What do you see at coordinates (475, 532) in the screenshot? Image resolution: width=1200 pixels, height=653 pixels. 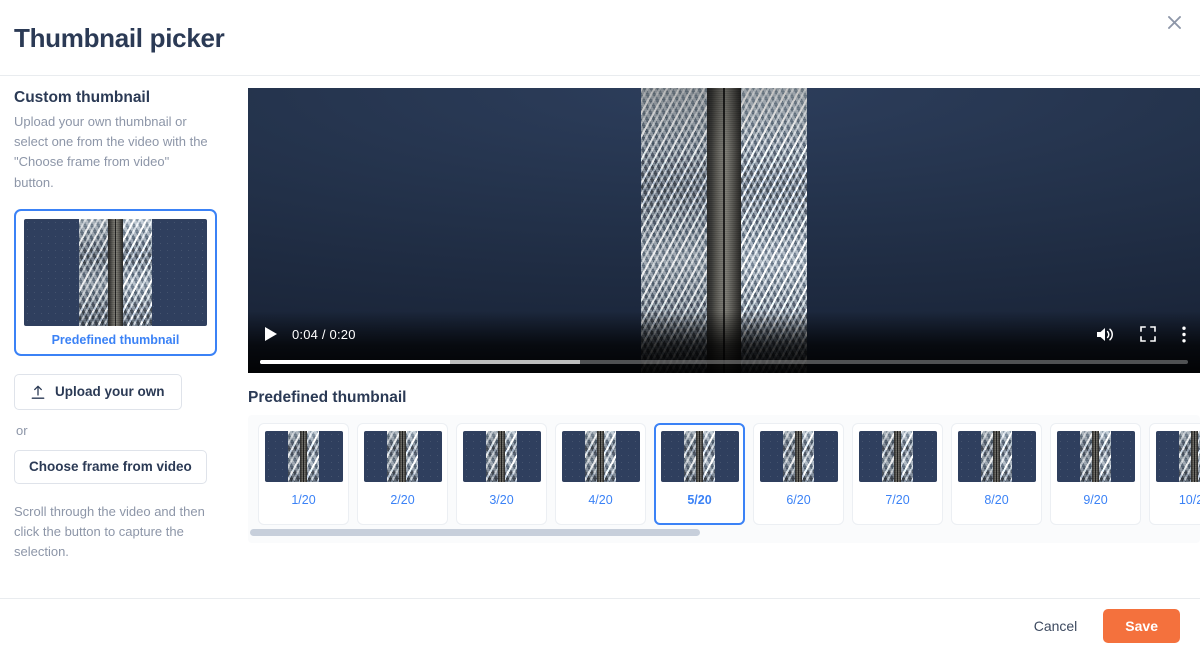 I see `thumbnail-strip-scrollbar-thumb` at bounding box center [475, 532].